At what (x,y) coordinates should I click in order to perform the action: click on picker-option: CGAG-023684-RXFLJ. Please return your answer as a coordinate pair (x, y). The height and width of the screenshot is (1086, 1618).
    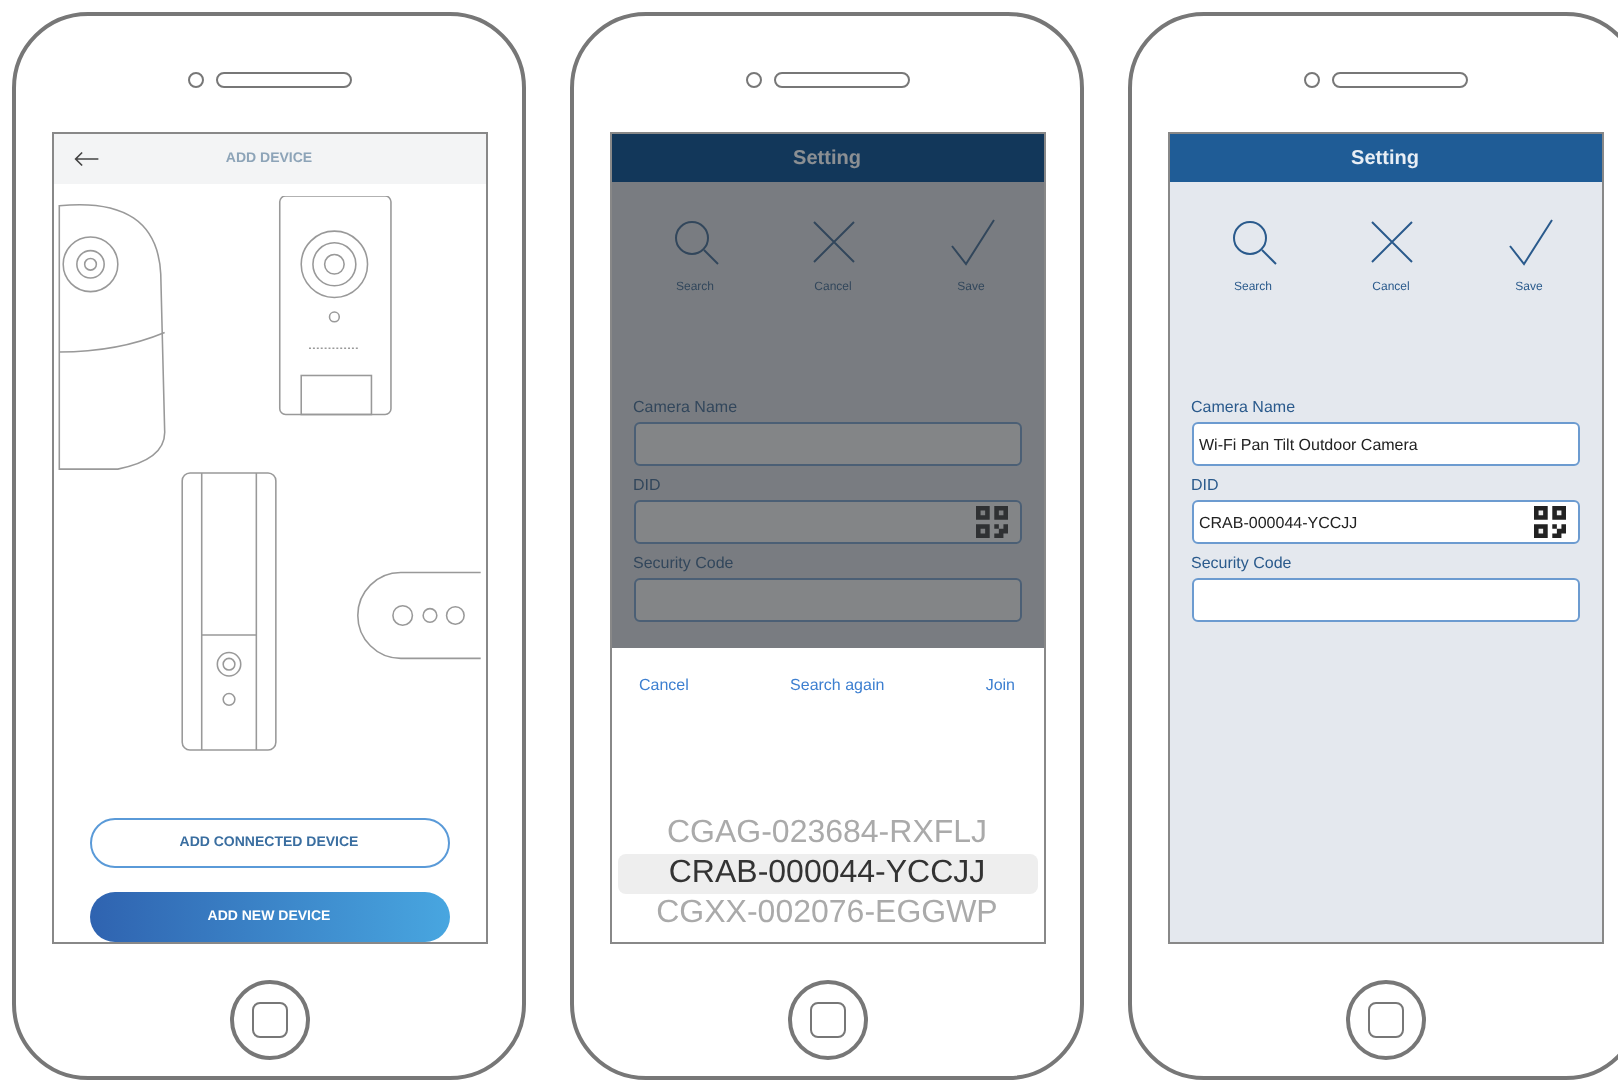
    Looking at the image, I should click on (827, 834).